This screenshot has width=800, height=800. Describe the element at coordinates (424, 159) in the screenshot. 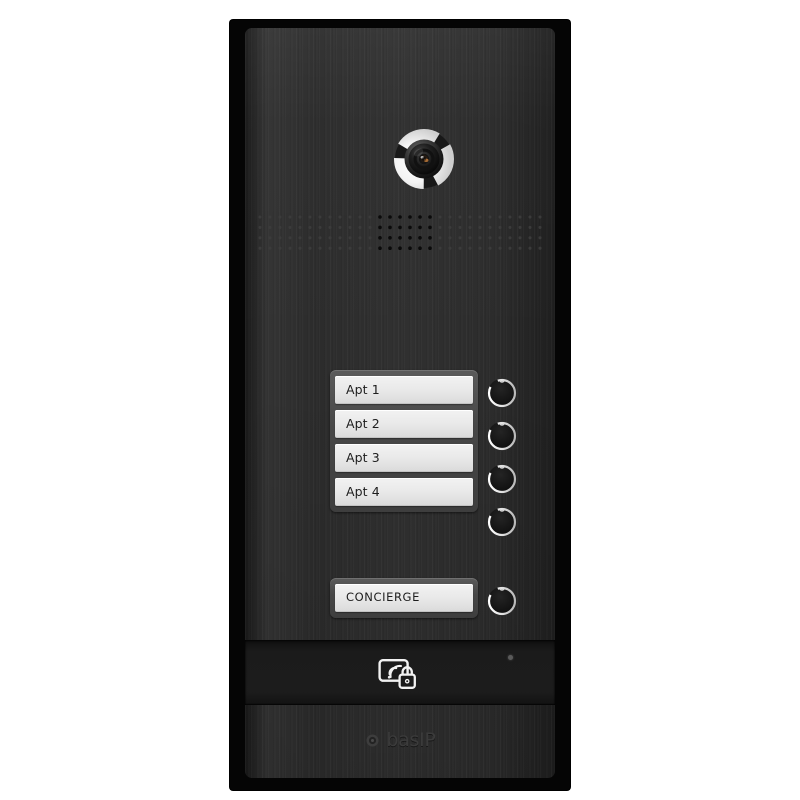

I see `camera-lens-icon` at that location.